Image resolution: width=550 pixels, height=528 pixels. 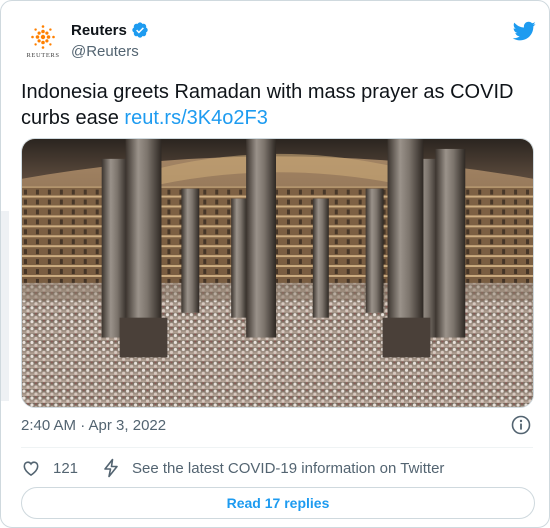 What do you see at coordinates (99, 30) in the screenshot?
I see `account-name: Reuters` at bounding box center [99, 30].